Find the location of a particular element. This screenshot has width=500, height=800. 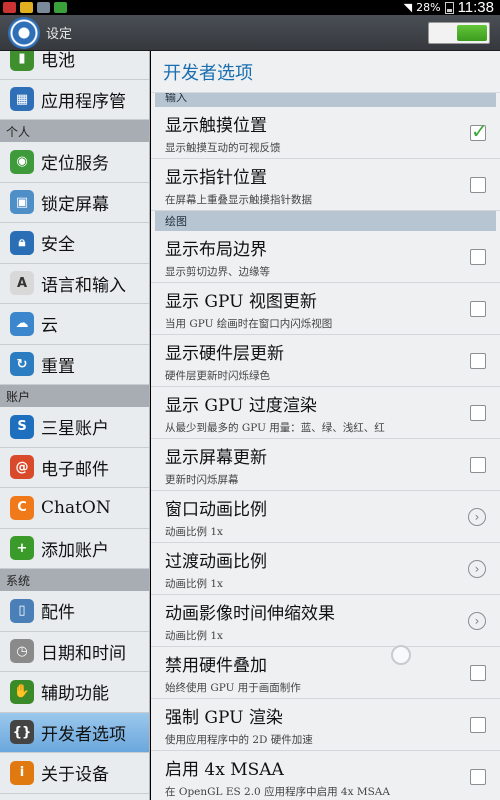

setting-row: 显示屏幕更新更新时闪烁屏幕 is located at coordinates (325, 465).